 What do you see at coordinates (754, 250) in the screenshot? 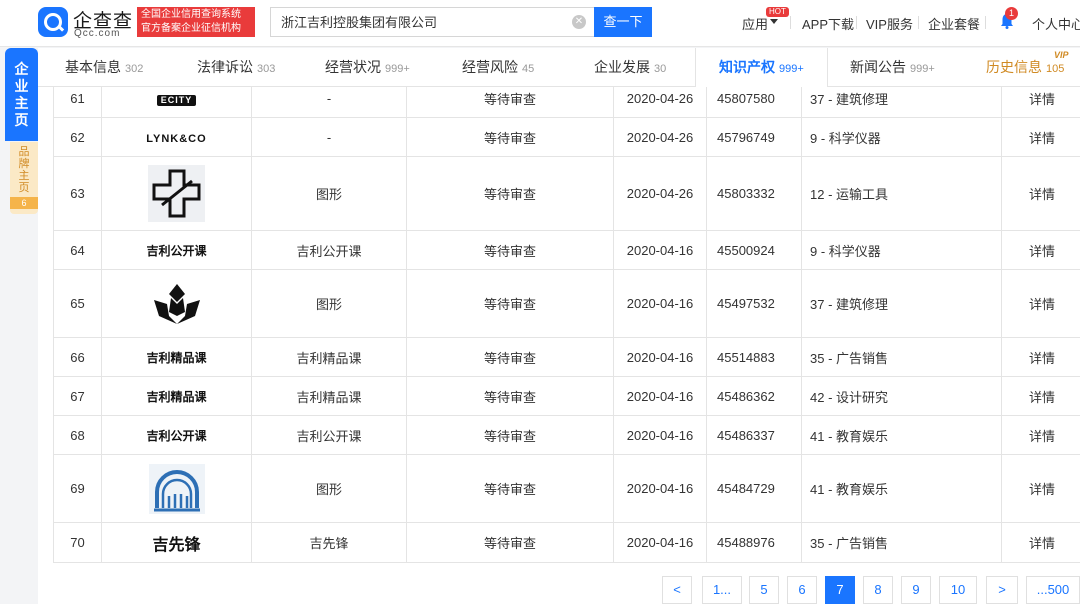
I see `registration-number: 45500924` at bounding box center [754, 250].